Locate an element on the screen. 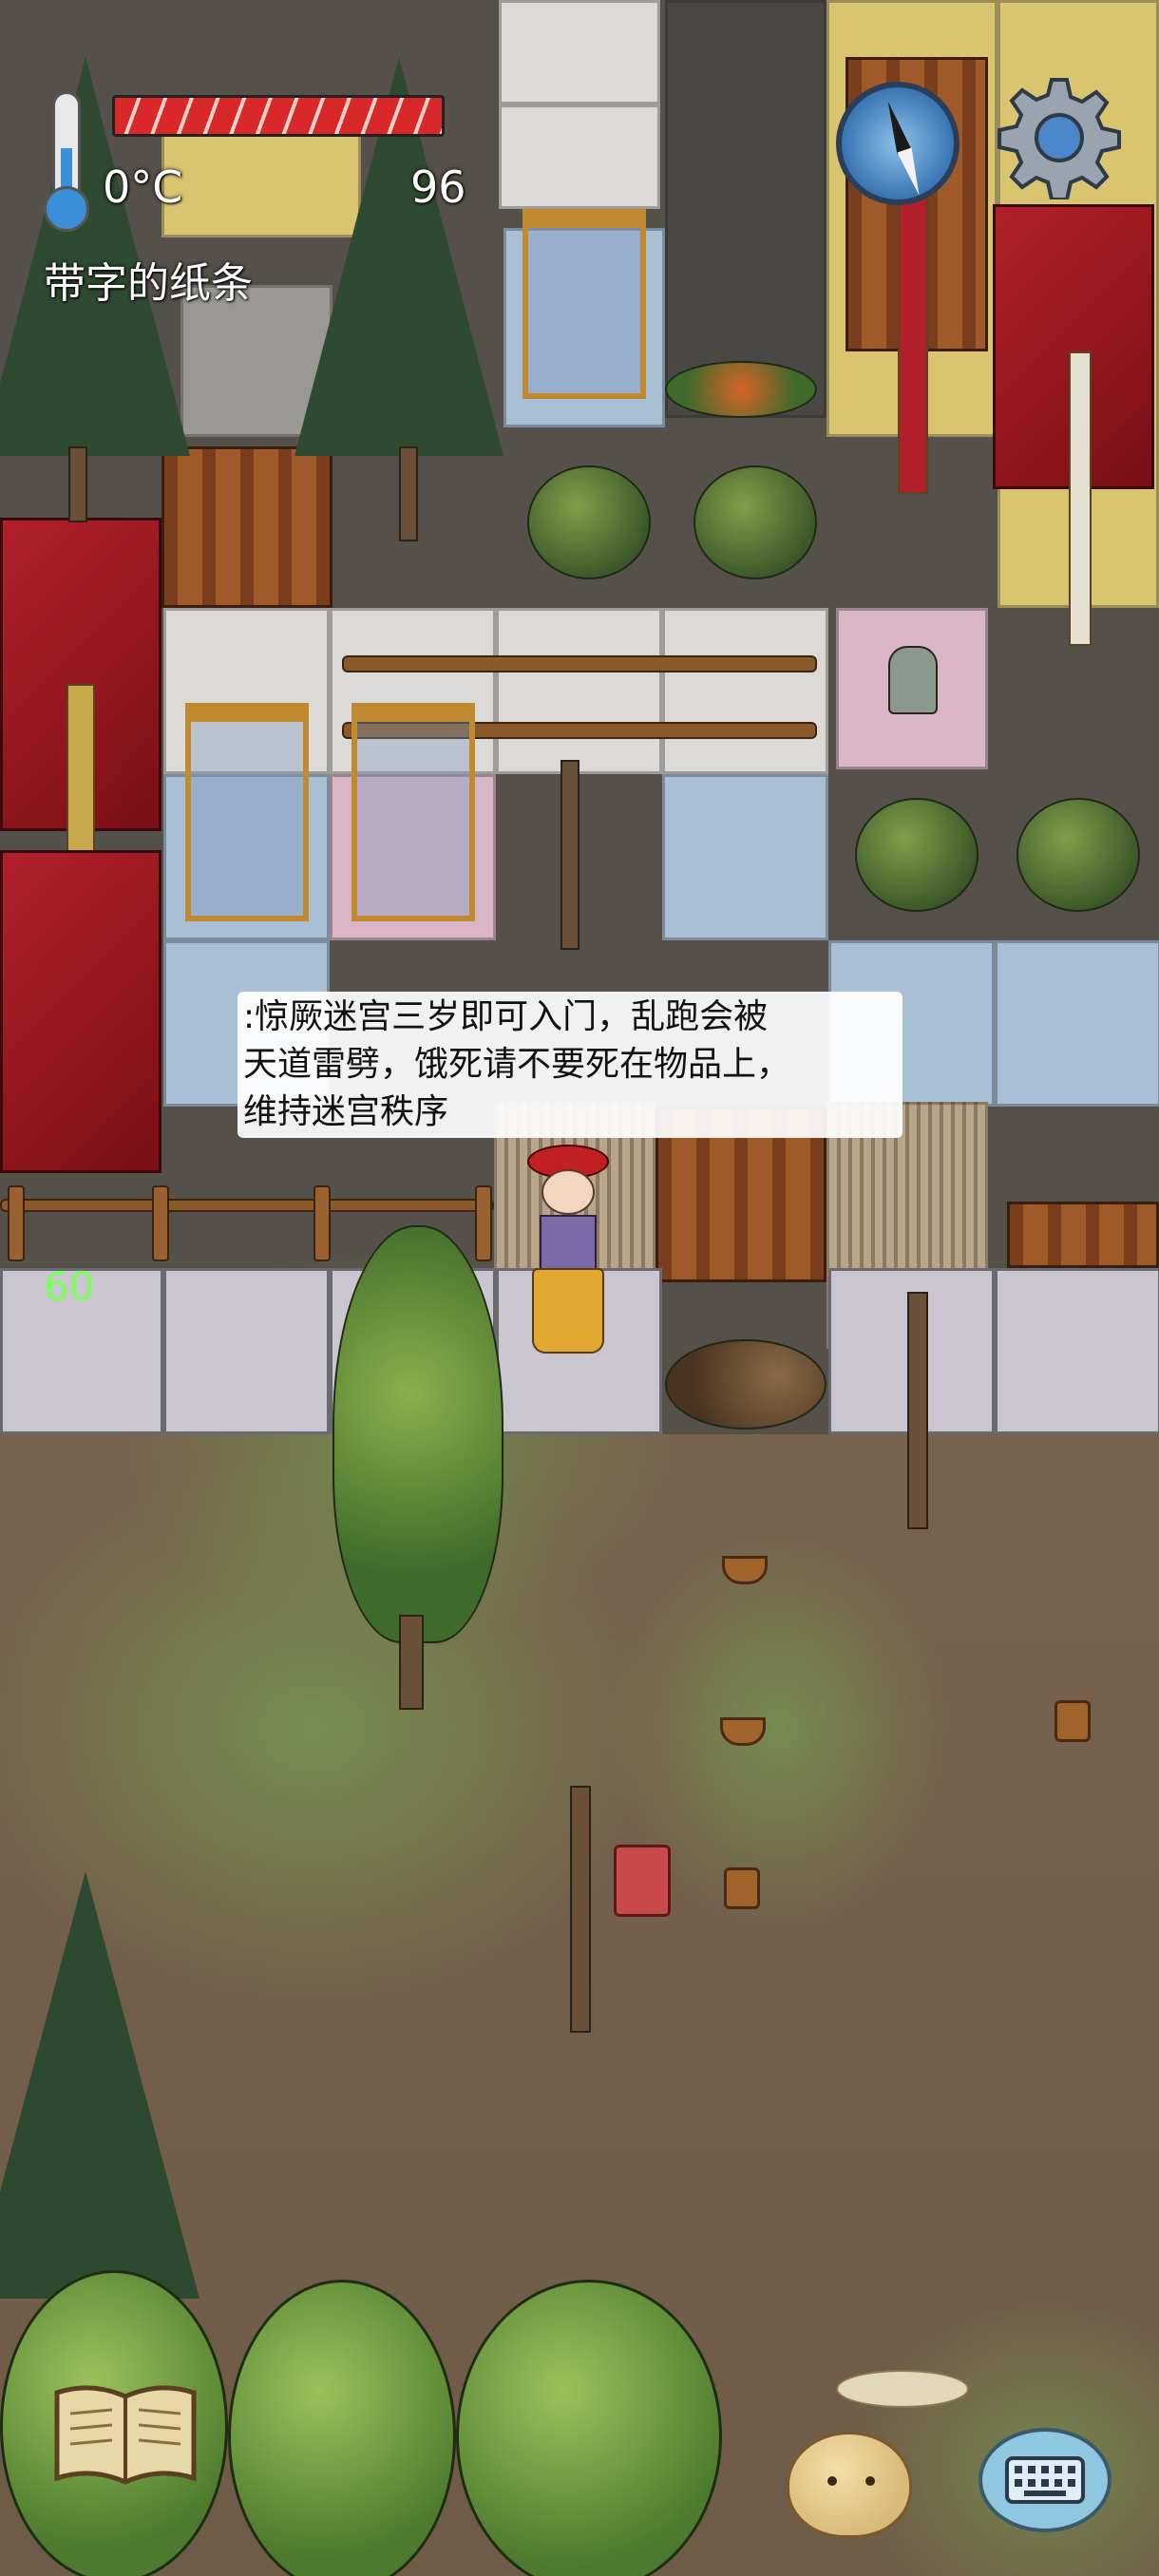  rail-track is located at coordinates (579, 663).